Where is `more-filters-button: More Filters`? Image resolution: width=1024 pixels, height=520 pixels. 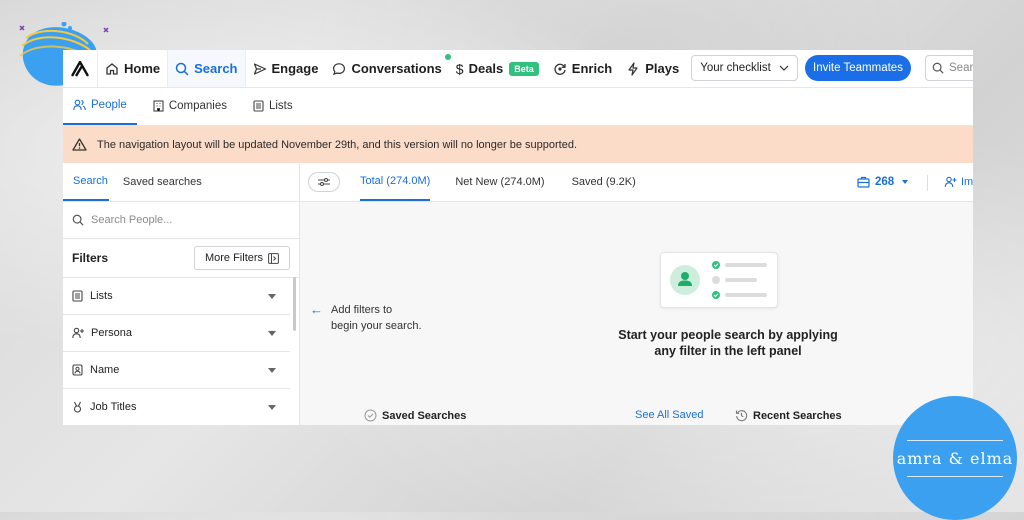
more-filters-button: More Filters is located at coordinates (242, 258).